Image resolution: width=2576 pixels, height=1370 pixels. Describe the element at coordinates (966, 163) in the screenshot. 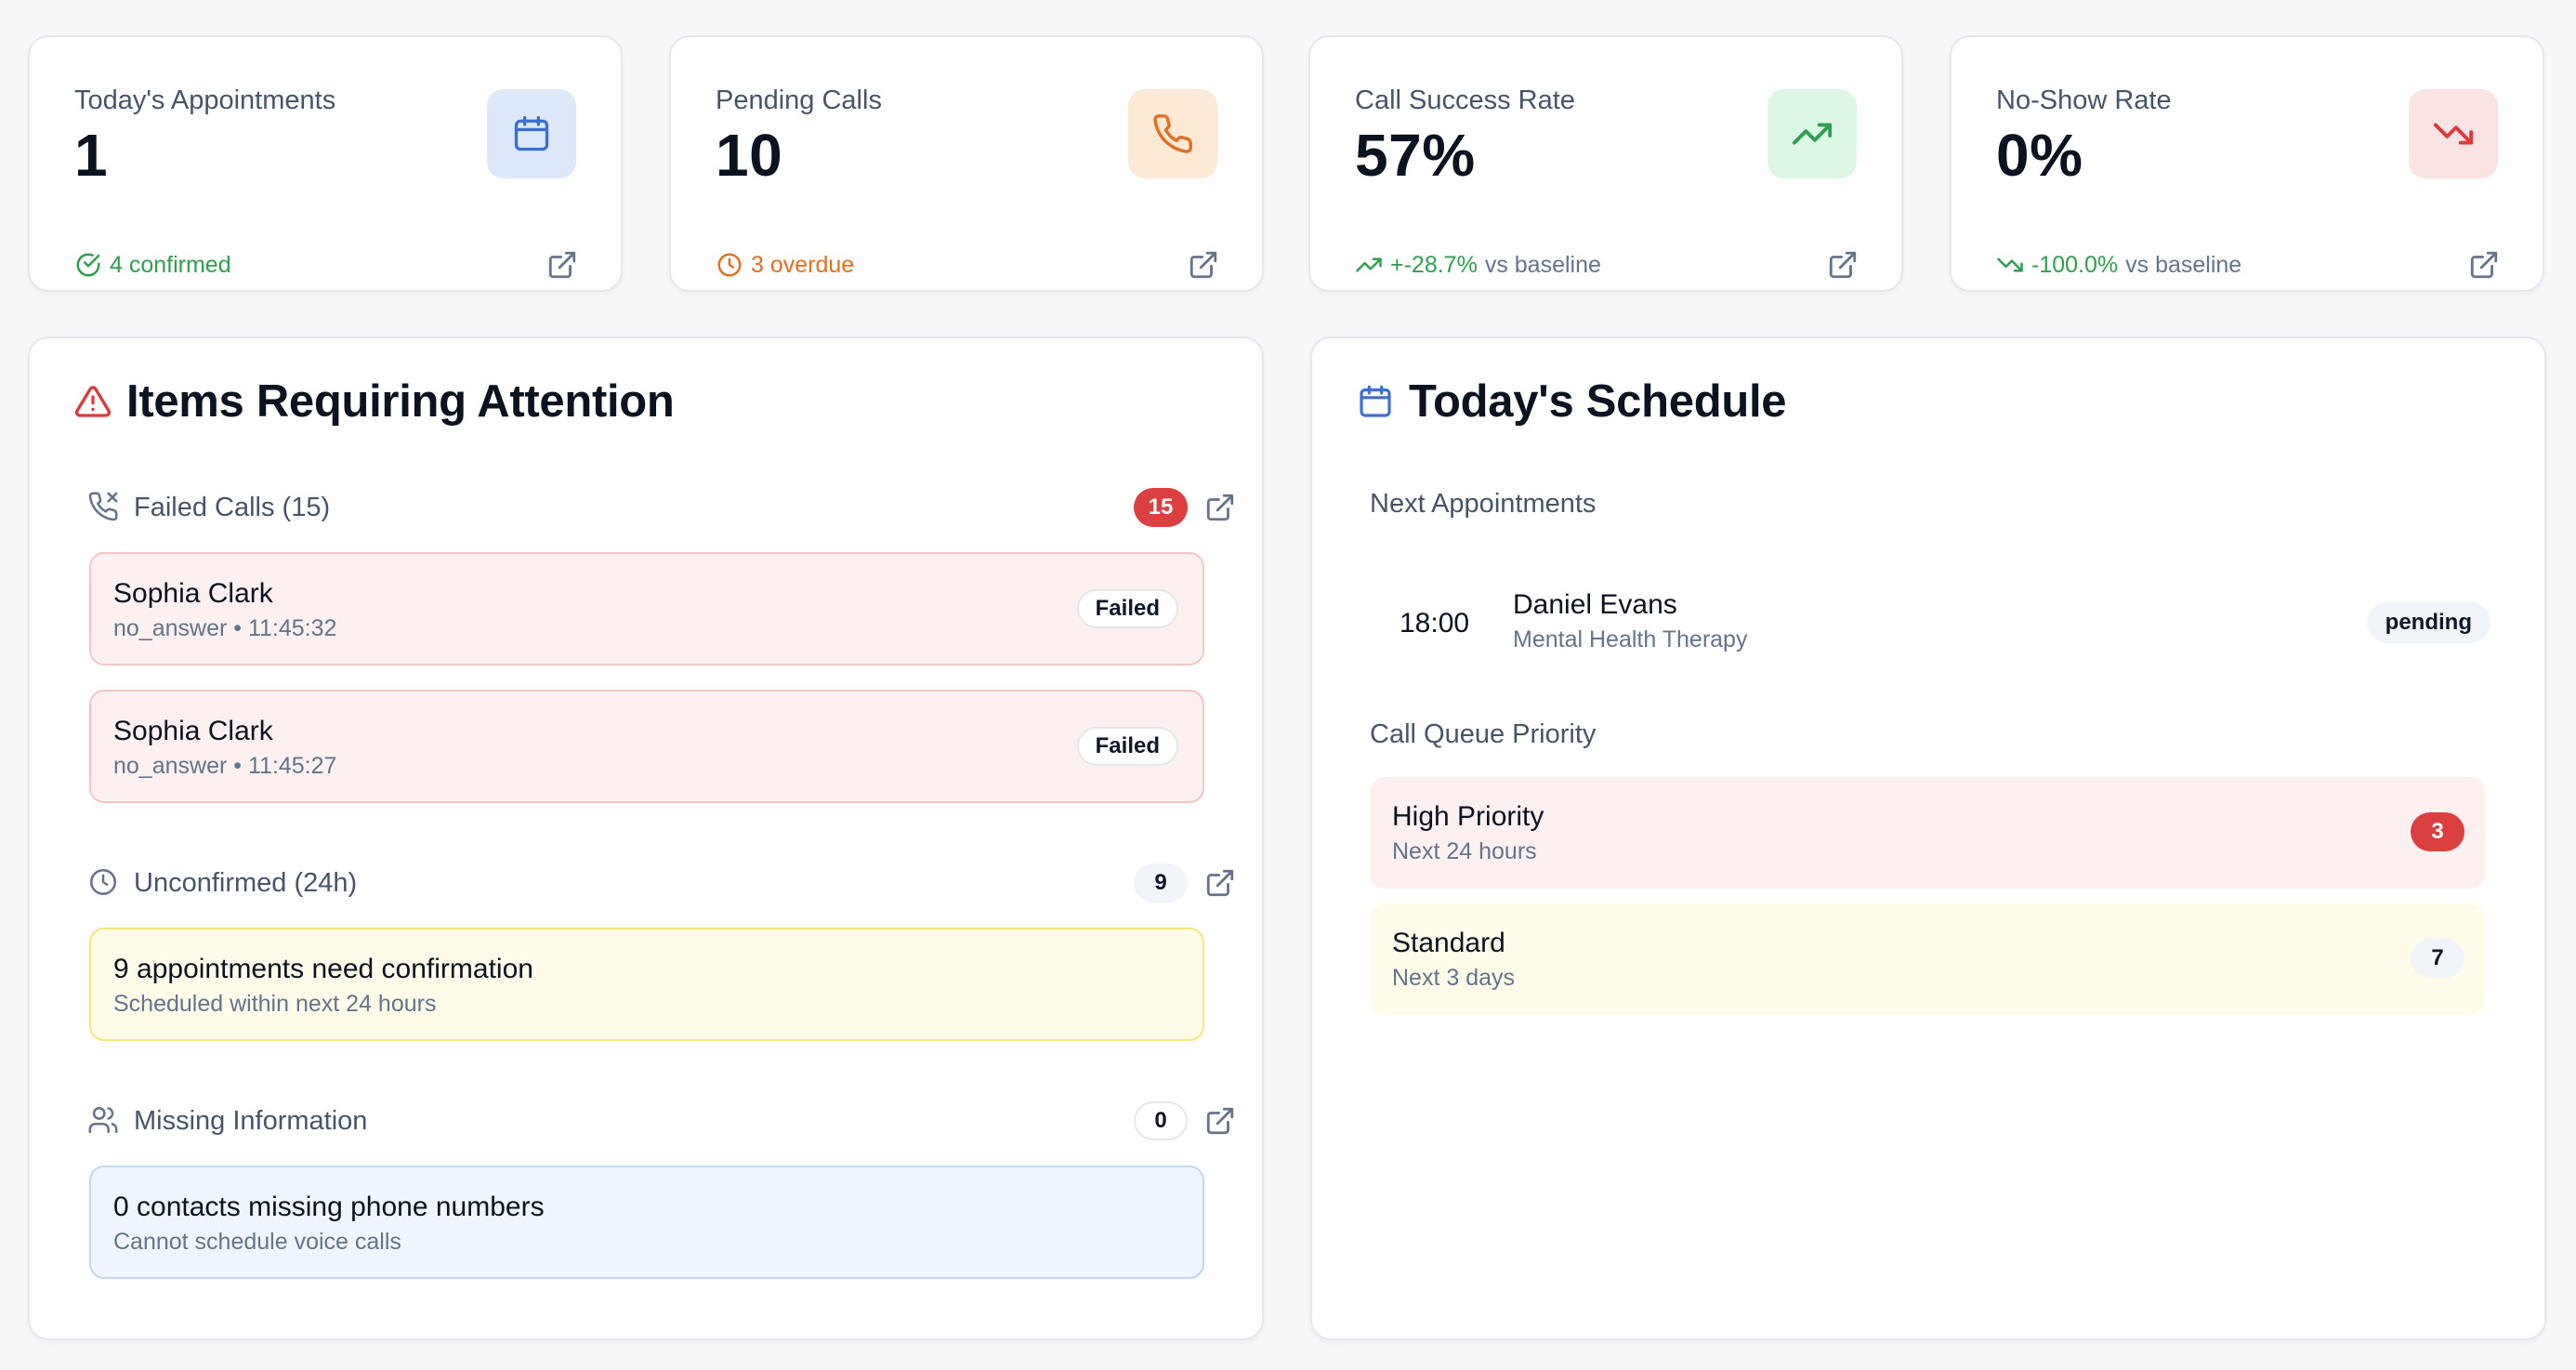

I see `stat-card-pending-calls: Pending Calls 10 3 overdue` at that location.